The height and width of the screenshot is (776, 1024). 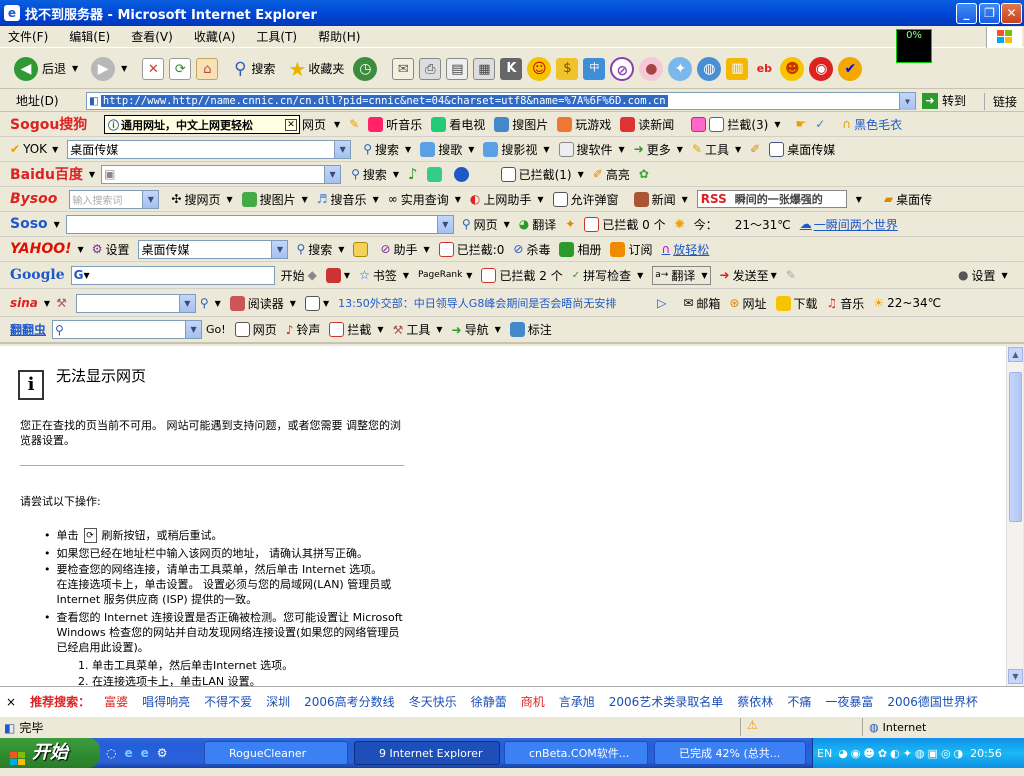 I want to click on tooltip-close-icon: ✕, so click(x=291, y=124).